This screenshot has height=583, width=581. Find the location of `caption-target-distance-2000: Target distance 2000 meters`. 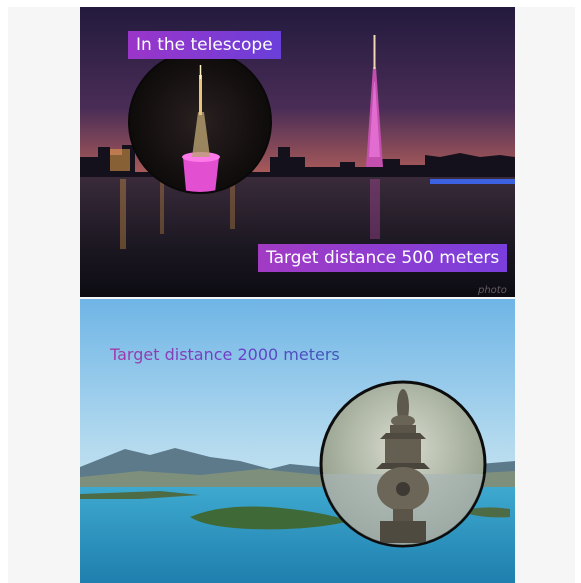

caption-target-distance-2000: Target distance 2000 meters is located at coordinates (225, 354).